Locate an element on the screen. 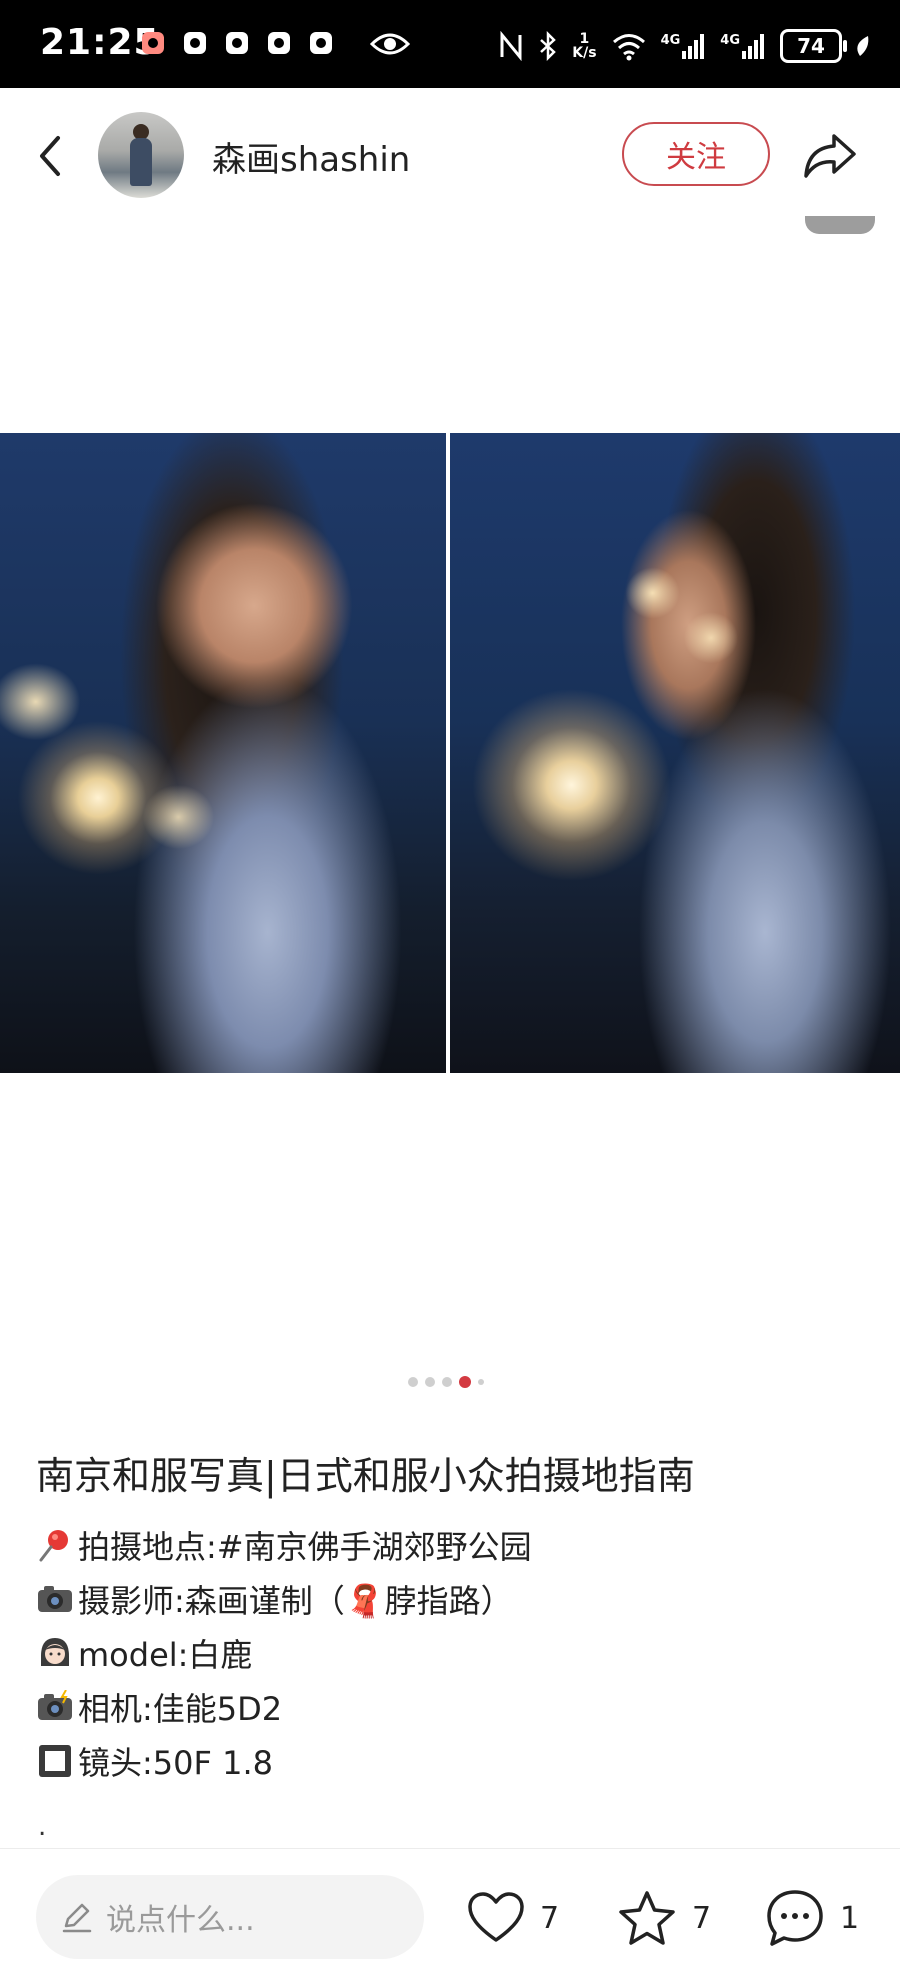 Image resolution: width=900 pixels, height=1986 pixels. heart-icon is located at coordinates (496, 1917).